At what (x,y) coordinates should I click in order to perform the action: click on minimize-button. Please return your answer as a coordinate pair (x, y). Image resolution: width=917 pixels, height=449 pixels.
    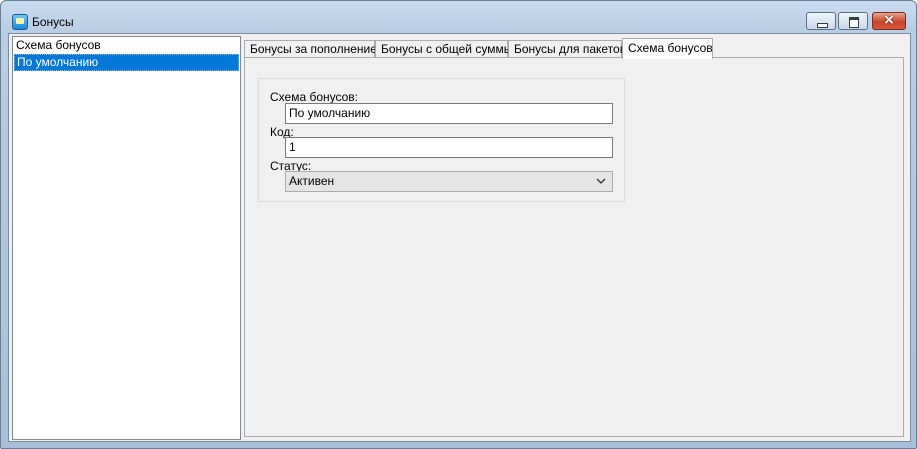
    Looking at the image, I should click on (821, 21).